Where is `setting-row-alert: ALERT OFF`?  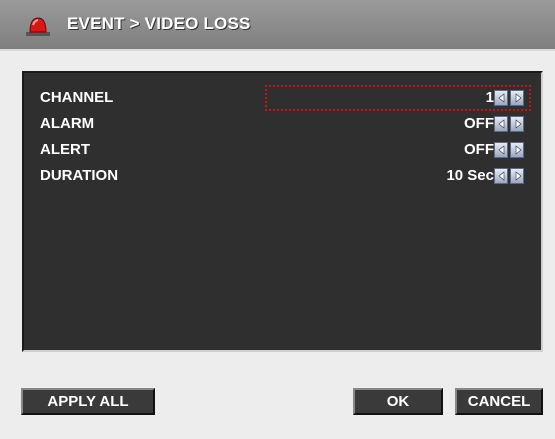
setting-row-alert: ALERT OFF is located at coordinates (282, 150).